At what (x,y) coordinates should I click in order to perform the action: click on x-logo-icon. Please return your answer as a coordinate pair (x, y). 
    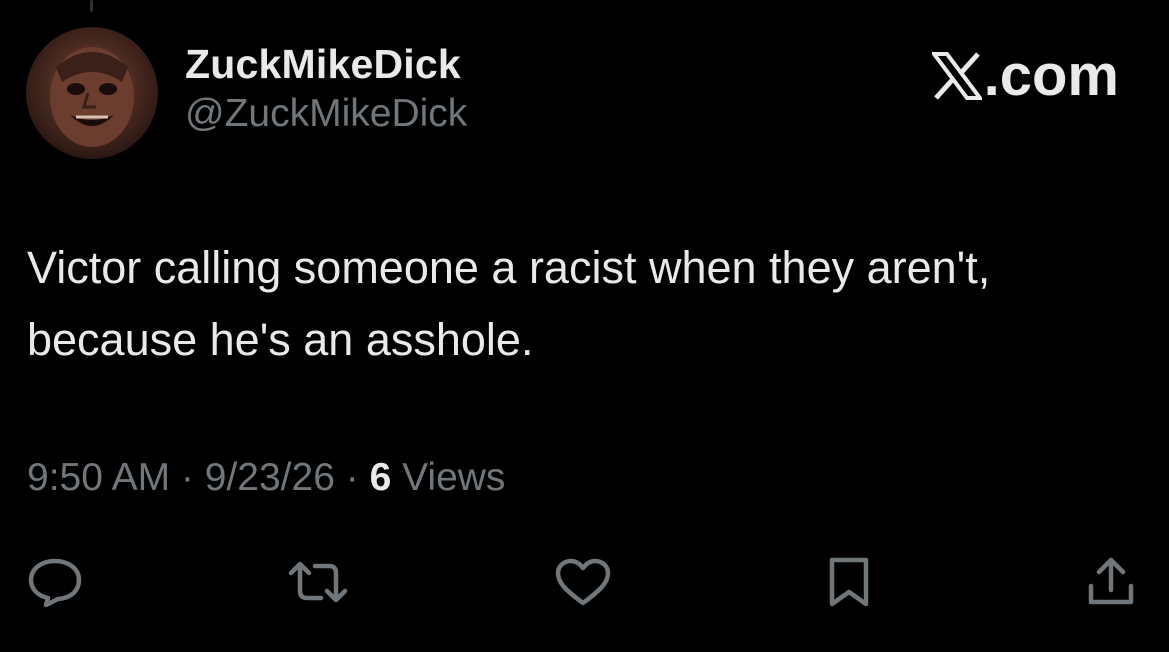
    Looking at the image, I should click on (956, 76).